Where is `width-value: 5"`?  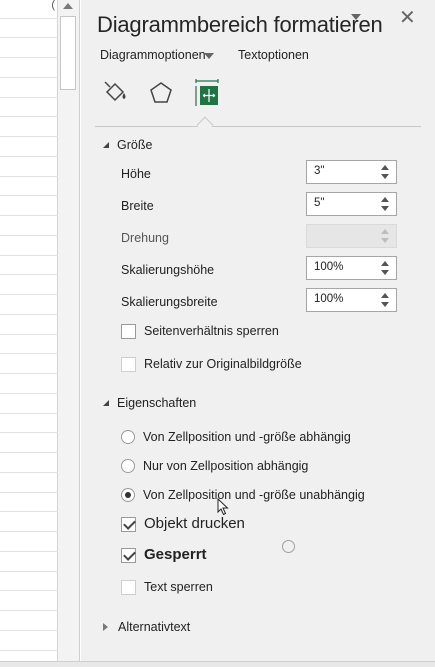 width-value: 5" is located at coordinates (319, 203).